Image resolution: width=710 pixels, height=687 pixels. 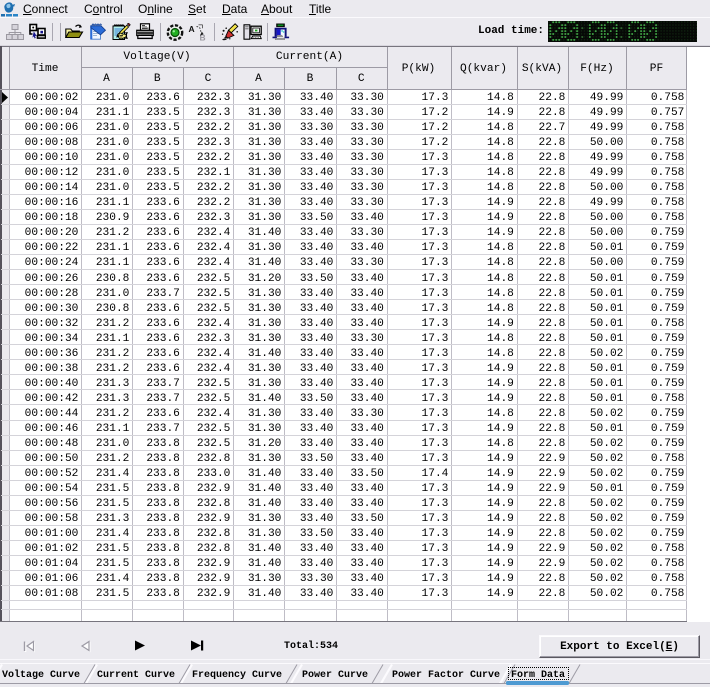 I want to click on svg-text: A, so click(x=192, y=29).